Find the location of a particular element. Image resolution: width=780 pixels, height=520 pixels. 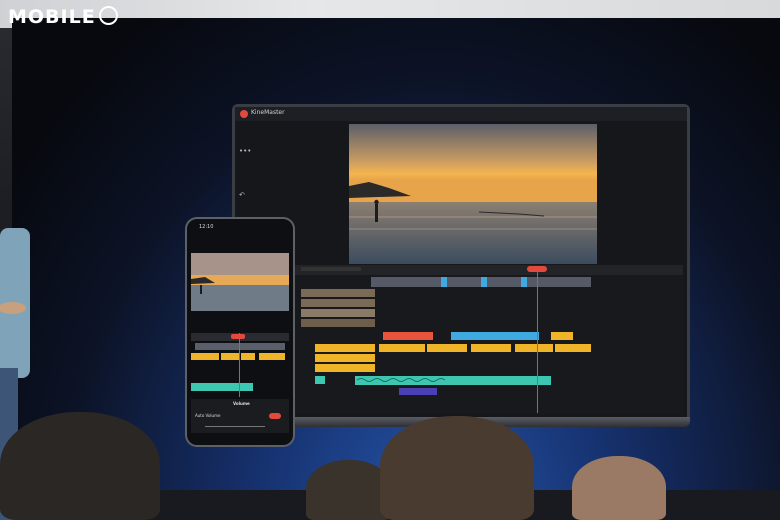

watermark-logo: MOBILE is located at coordinates (63, 17).